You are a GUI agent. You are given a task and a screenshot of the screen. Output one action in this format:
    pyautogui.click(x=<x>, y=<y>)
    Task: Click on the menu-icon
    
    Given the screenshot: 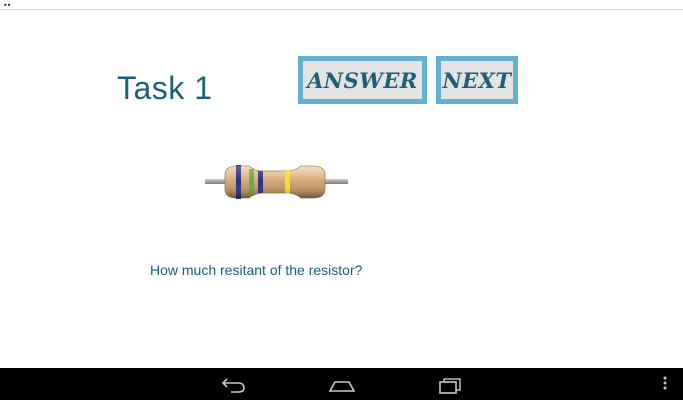 What is the action you would take?
    pyautogui.click(x=665, y=384)
    